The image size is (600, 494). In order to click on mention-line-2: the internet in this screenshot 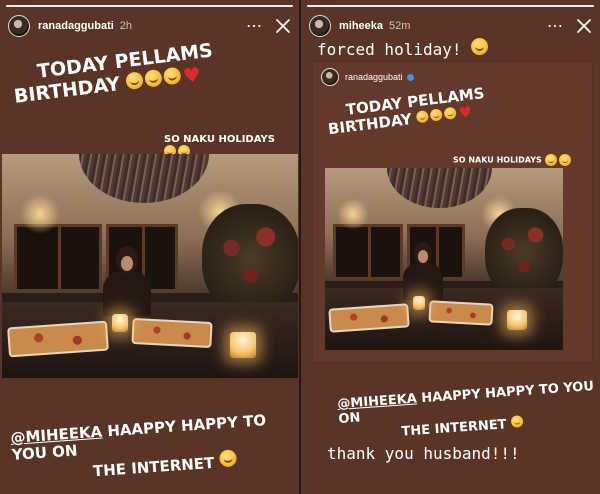, I will do `click(153, 466)`.